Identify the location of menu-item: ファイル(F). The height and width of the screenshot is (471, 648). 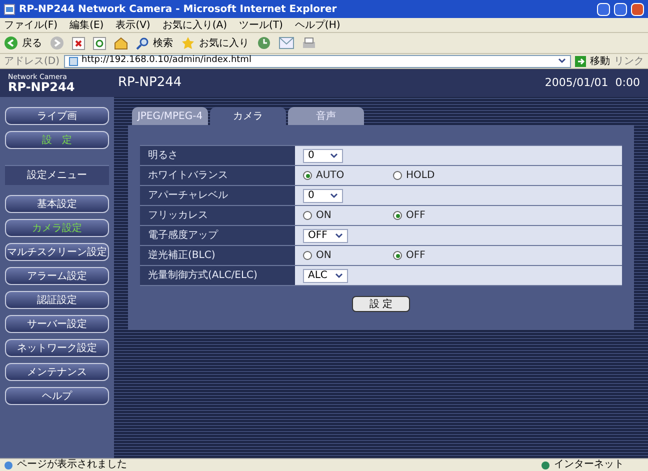
(31, 25).